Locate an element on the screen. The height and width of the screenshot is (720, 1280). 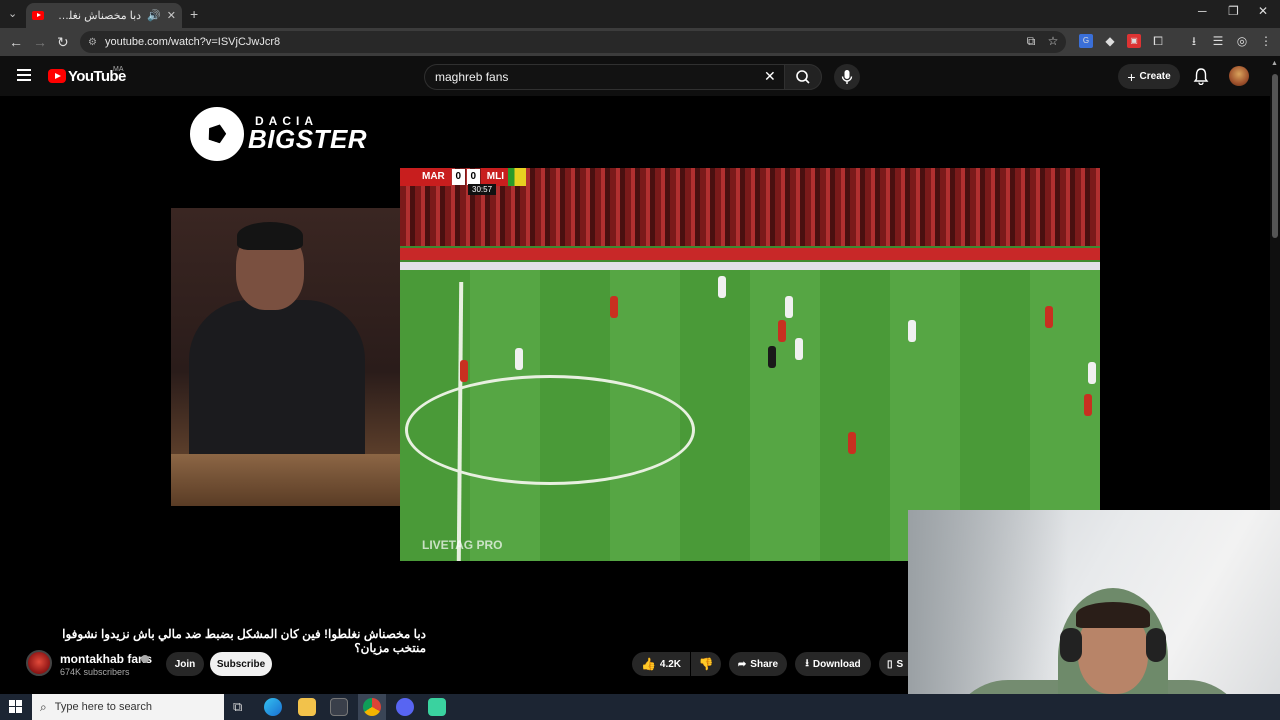
football-logo-icon is located at coordinates (217, 134).